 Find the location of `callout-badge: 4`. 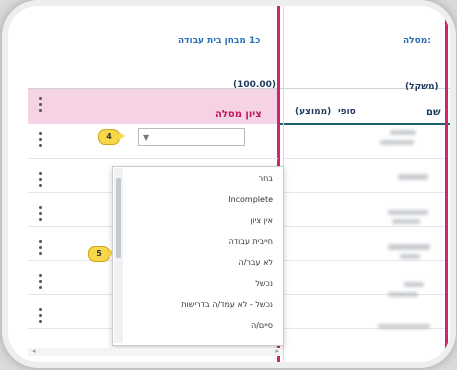

callout-badge: 4 is located at coordinates (109, 137).